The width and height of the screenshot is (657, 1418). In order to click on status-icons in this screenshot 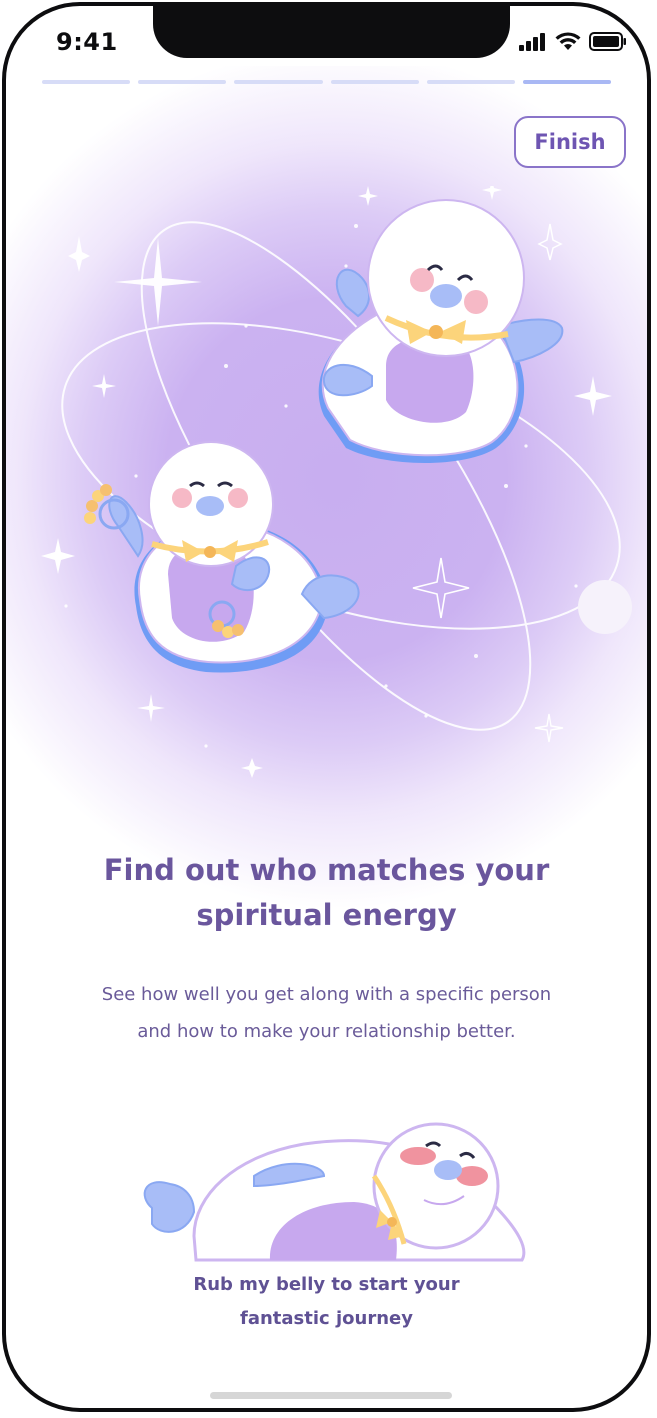, I will do `click(573, 41)`.